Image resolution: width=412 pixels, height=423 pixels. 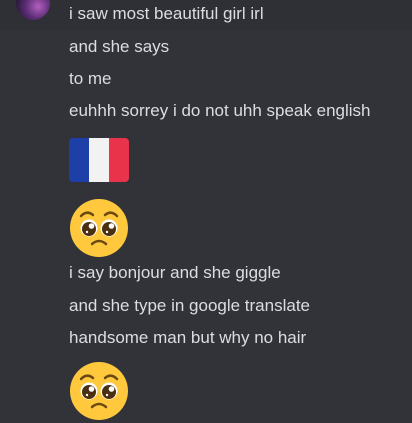 What do you see at coordinates (175, 272) in the screenshot?
I see `message-line: i say bonjour and she giggle` at bounding box center [175, 272].